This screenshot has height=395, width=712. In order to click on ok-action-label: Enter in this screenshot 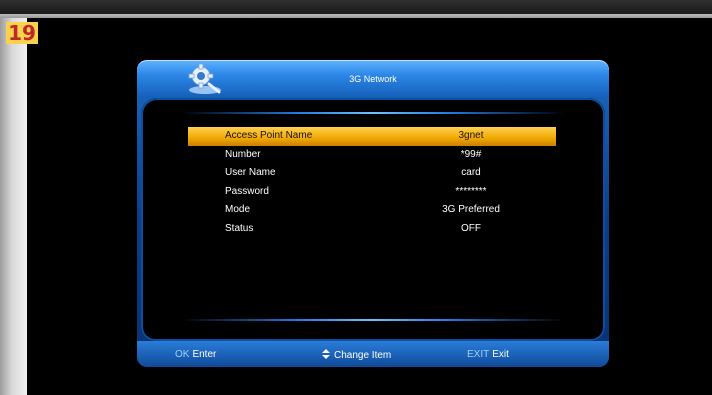, I will do `click(204, 354)`.